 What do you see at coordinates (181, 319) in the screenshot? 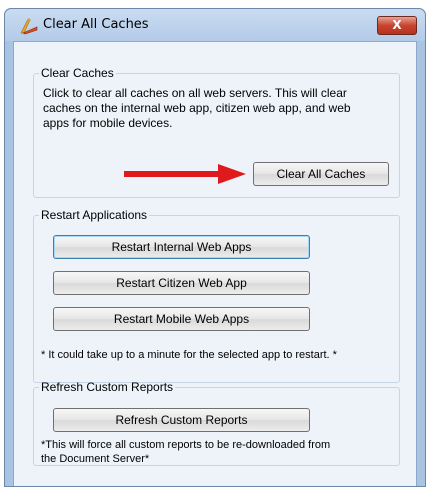
I see `restart-mobile-web-apps-button: Restart Mobile Web Apps` at bounding box center [181, 319].